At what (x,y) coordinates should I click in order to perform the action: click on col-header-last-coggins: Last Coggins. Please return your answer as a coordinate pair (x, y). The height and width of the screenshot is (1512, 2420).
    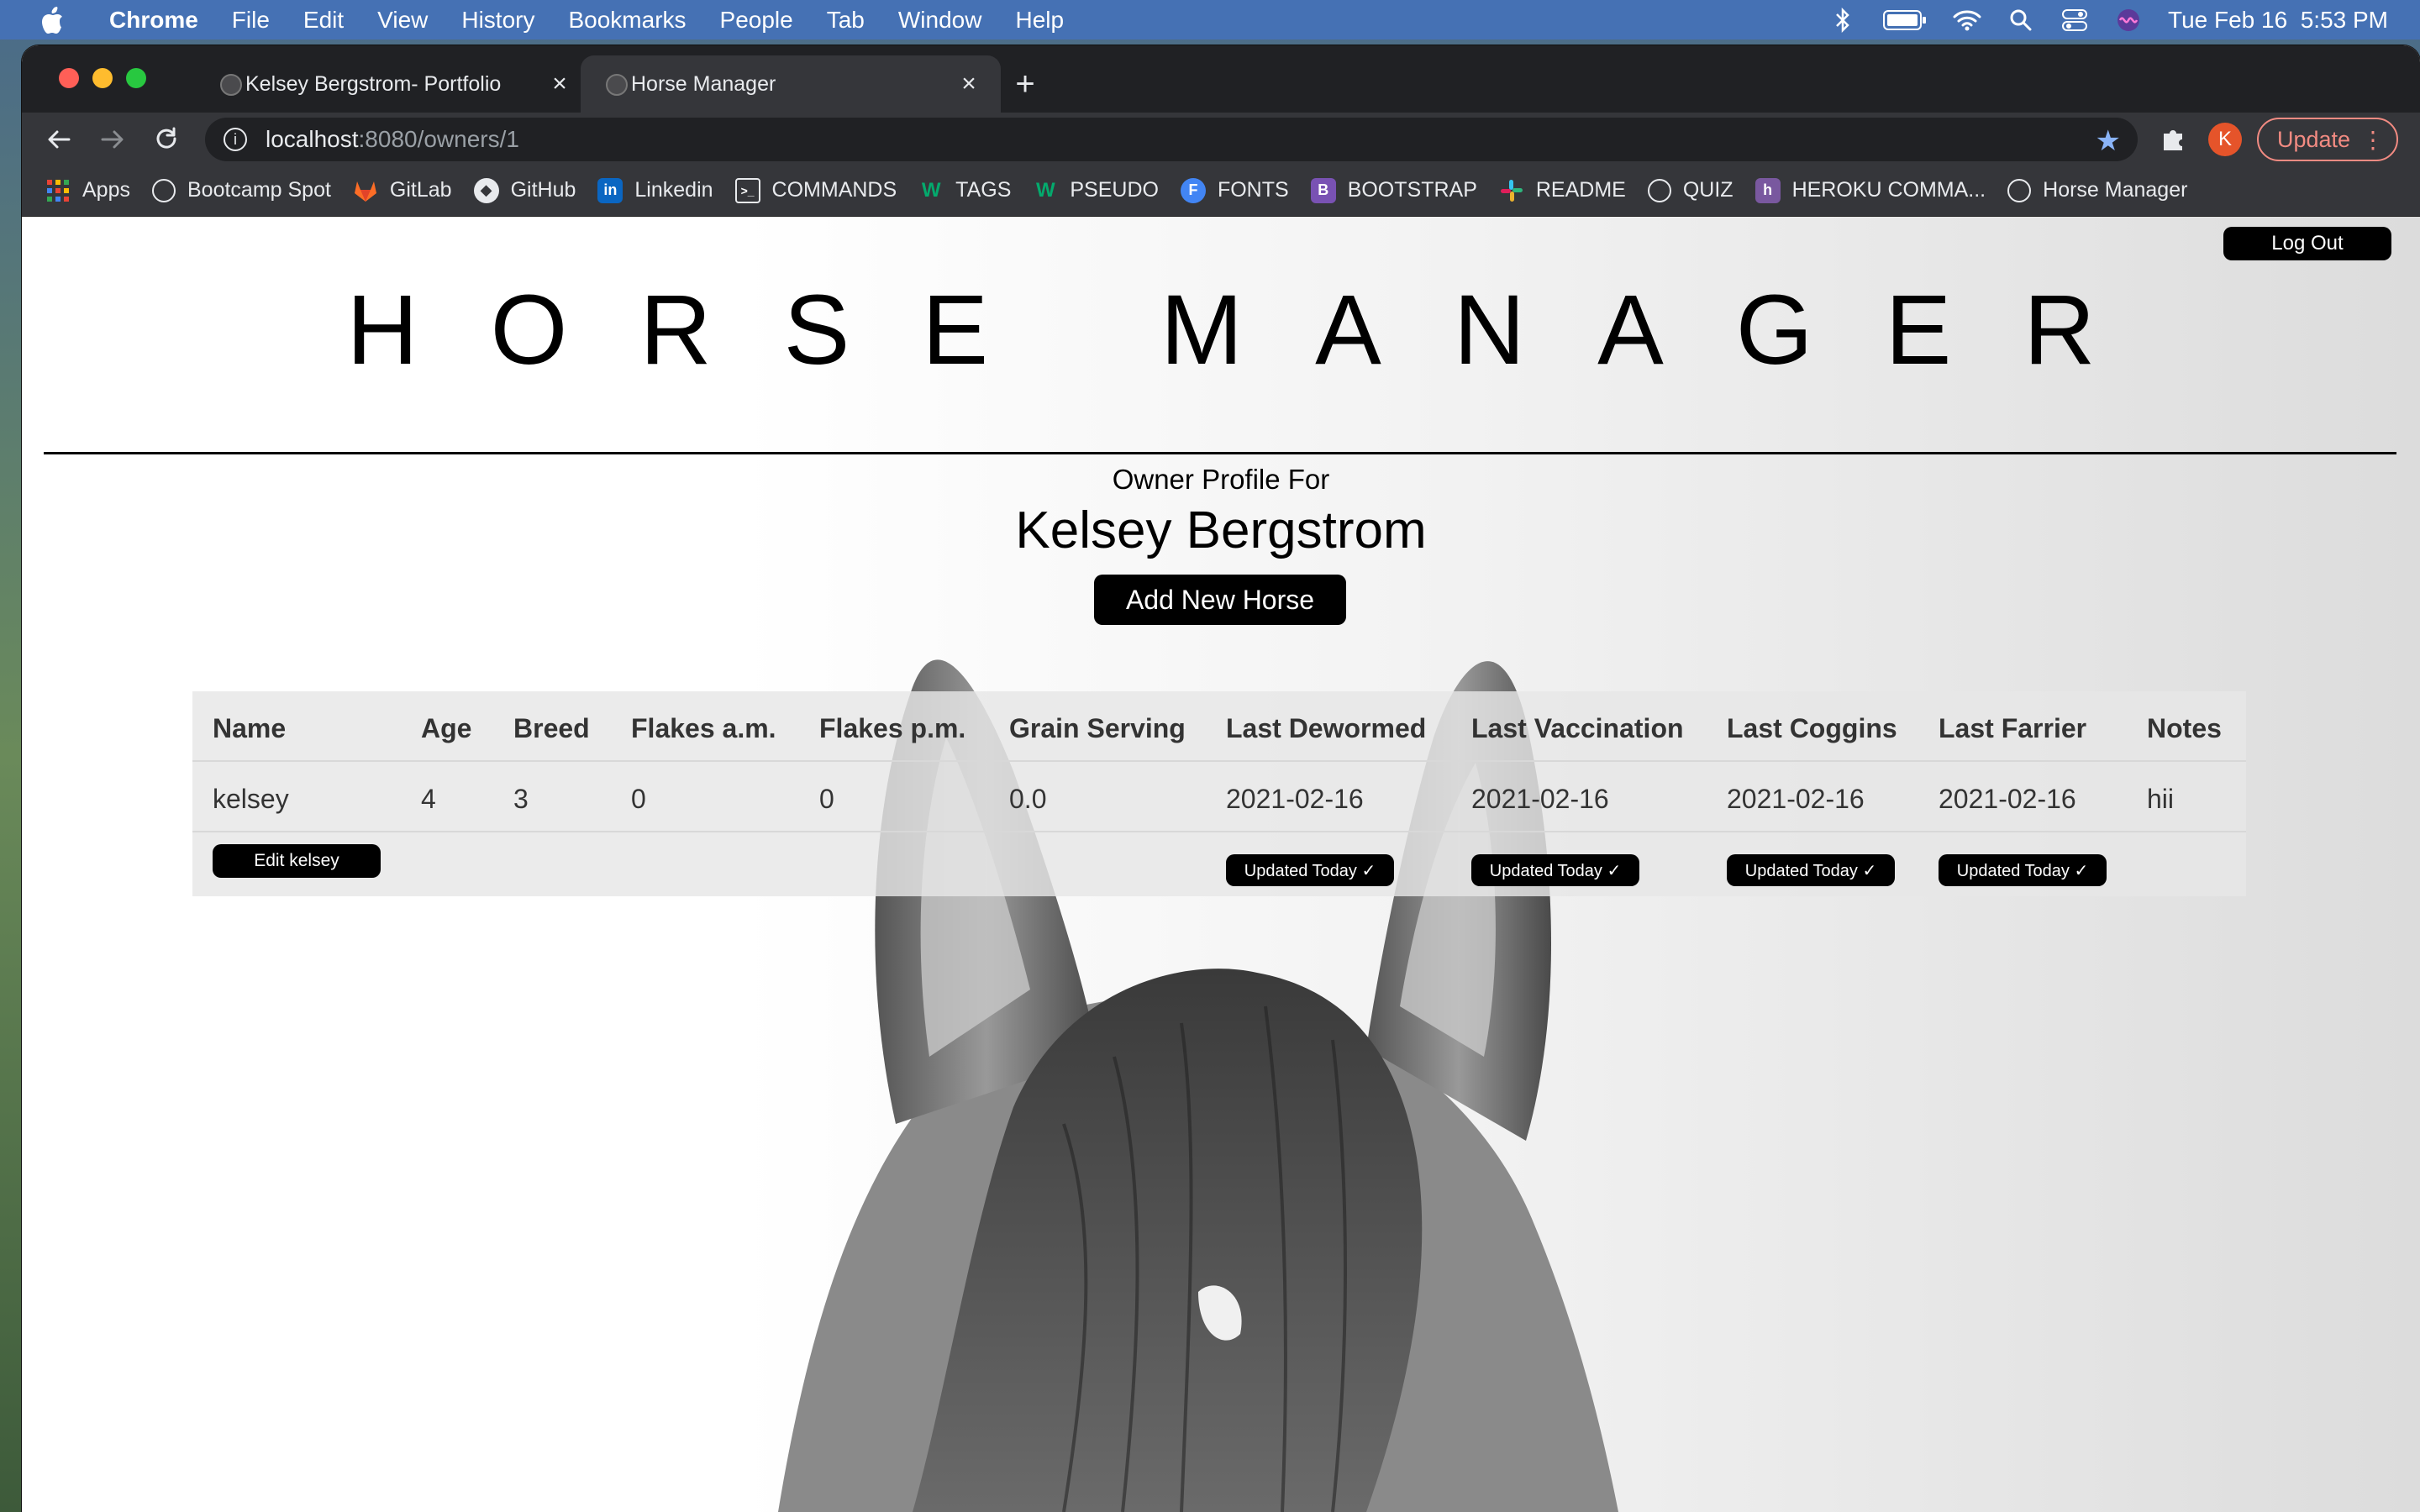
    Looking at the image, I should click on (1812, 728).